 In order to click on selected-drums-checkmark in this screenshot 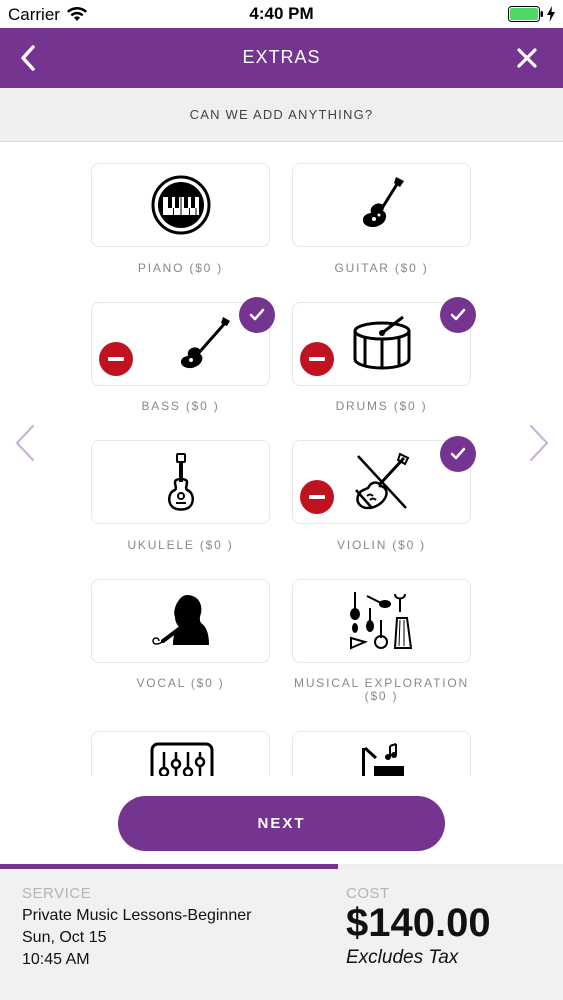, I will do `click(458, 315)`.